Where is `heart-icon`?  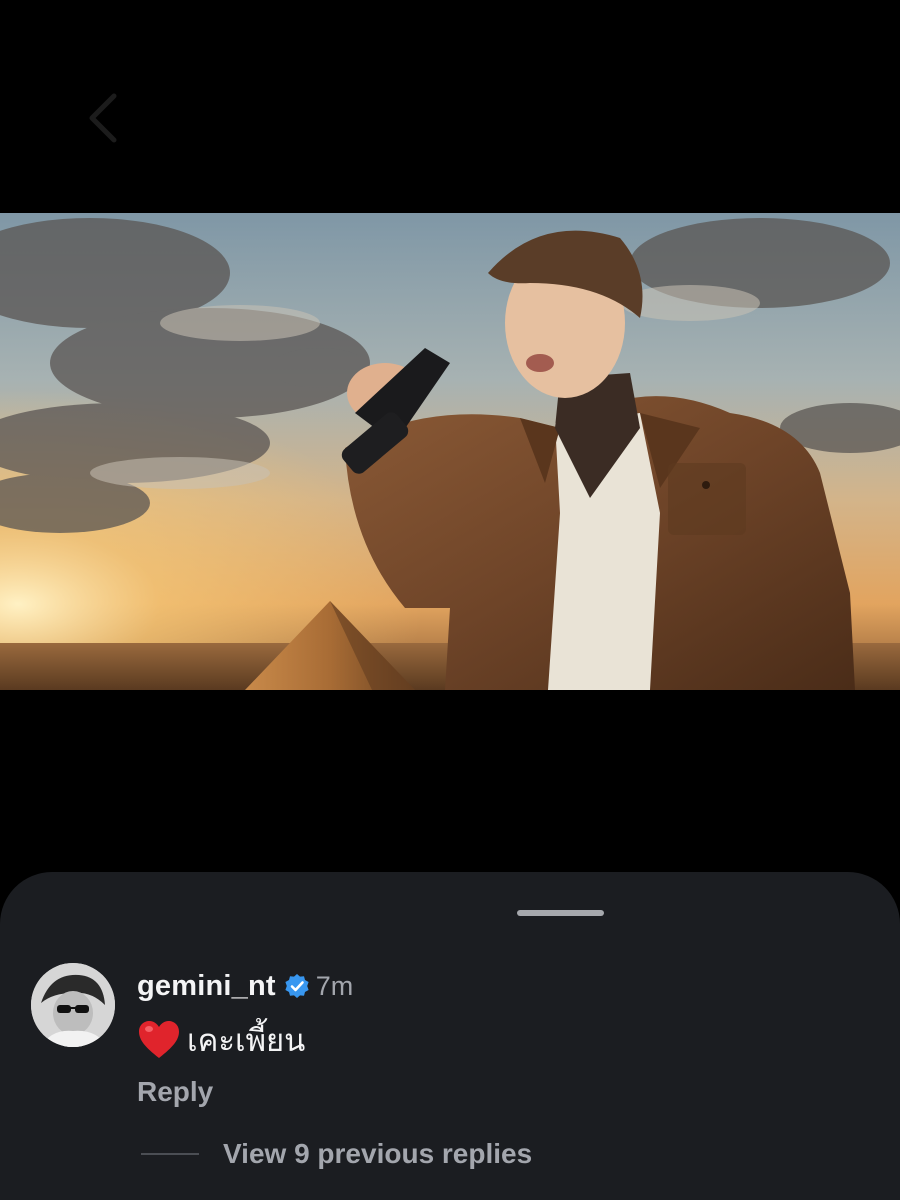
heart-icon is located at coordinates (159, 1039).